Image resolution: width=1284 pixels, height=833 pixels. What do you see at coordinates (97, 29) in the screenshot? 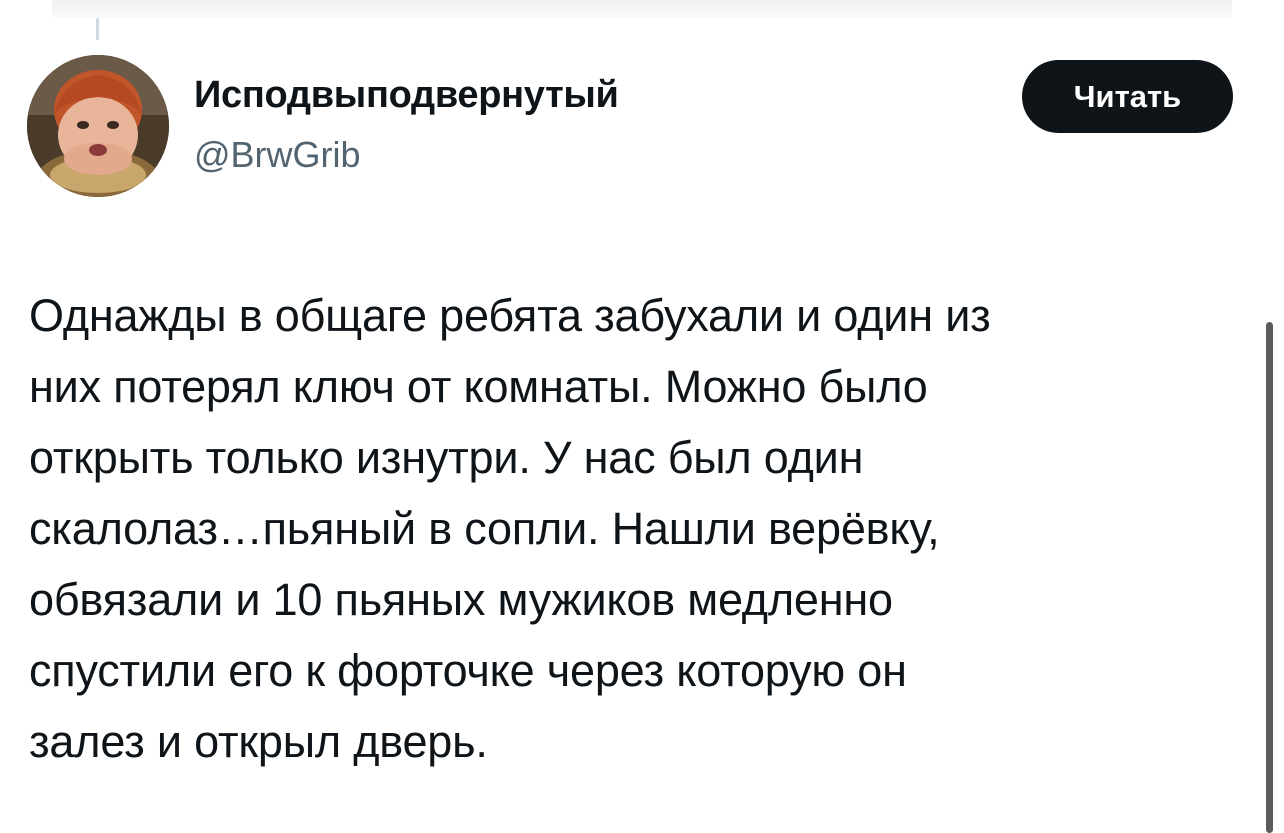
I see `thread-connector-line` at bounding box center [97, 29].